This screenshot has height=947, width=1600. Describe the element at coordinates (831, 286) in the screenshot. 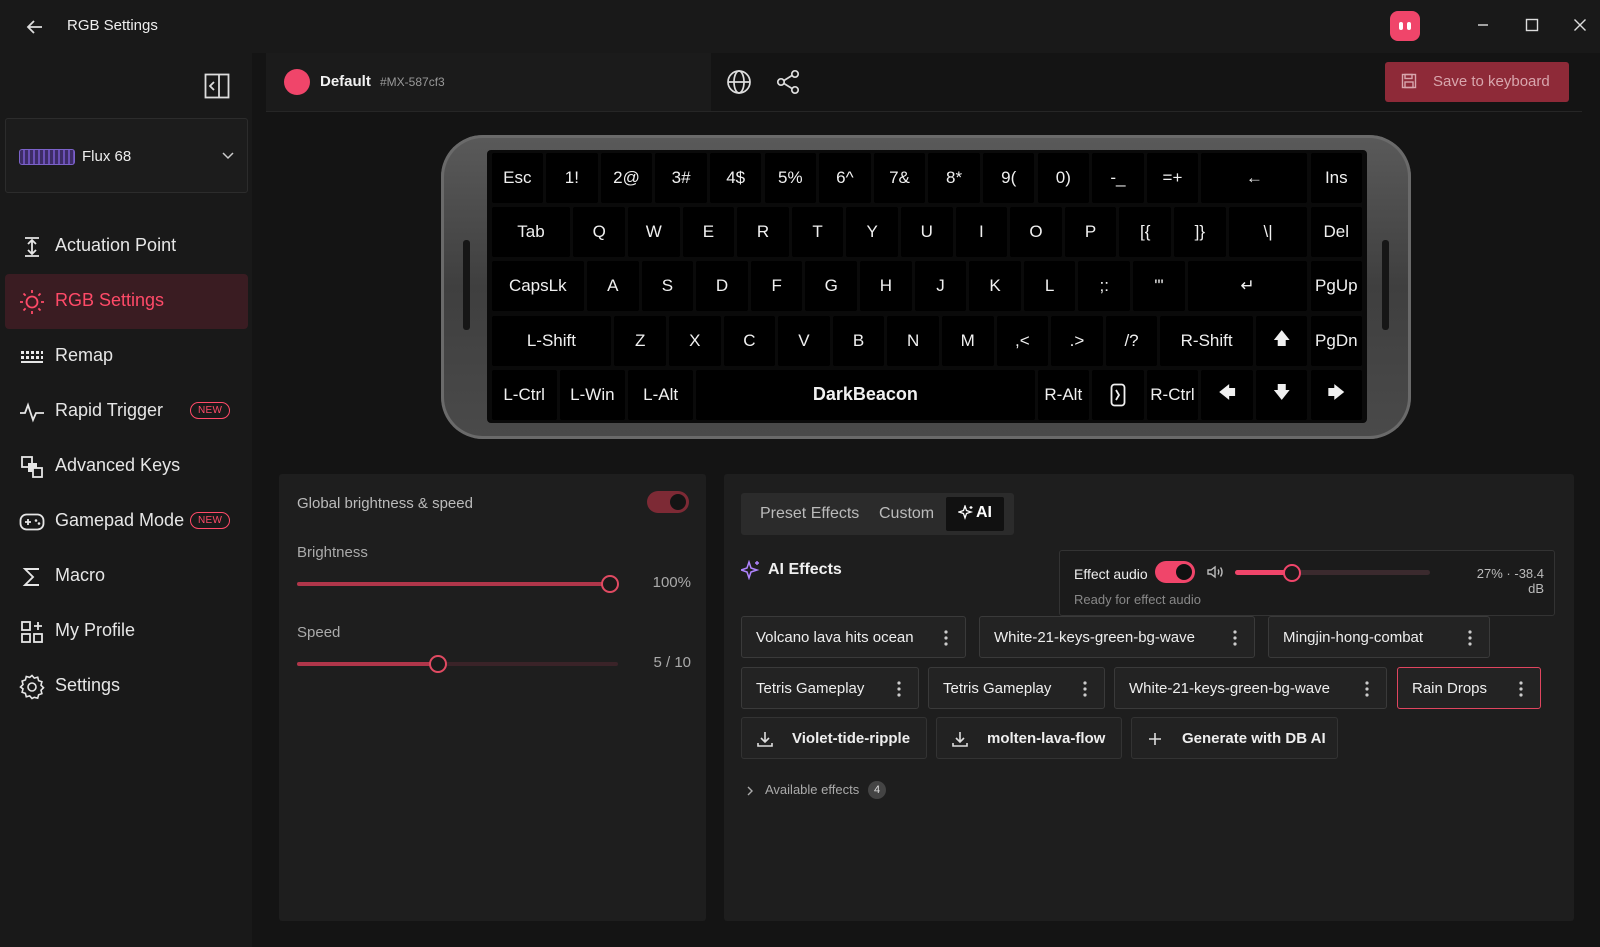

I see `key: G` at that location.